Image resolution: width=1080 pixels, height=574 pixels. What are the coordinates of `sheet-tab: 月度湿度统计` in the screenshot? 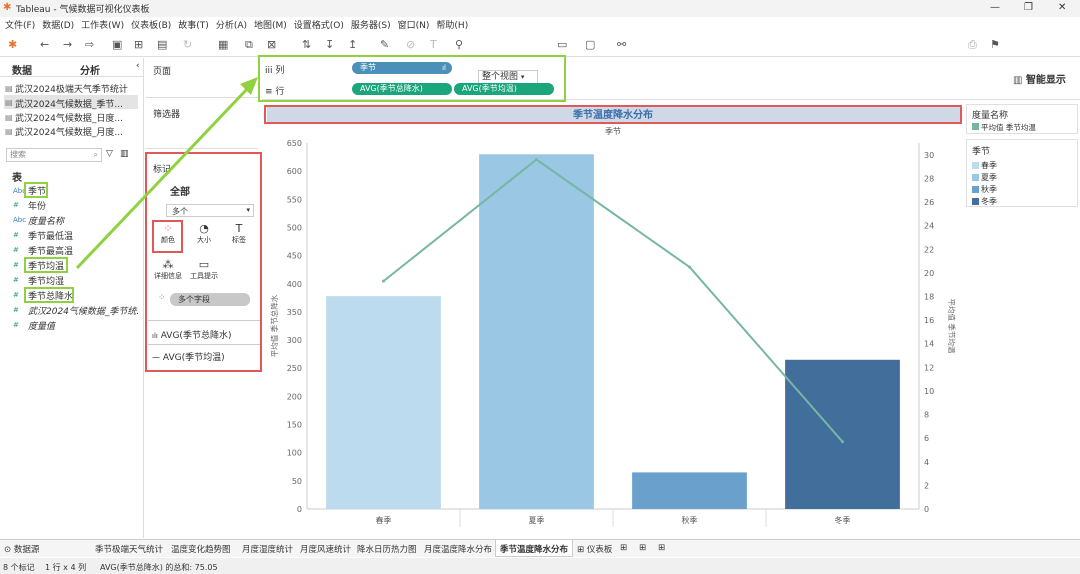 It's located at (267, 549).